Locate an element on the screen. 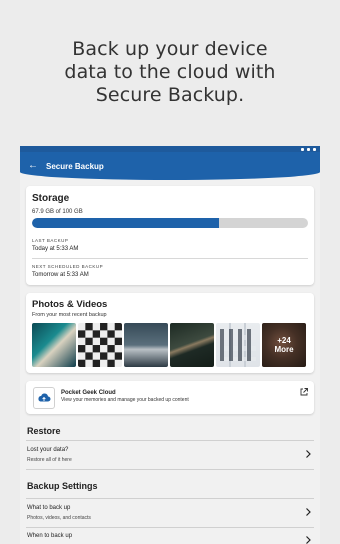 The image size is (340, 544). photo-thumbnails: +24 More is located at coordinates (169, 345).